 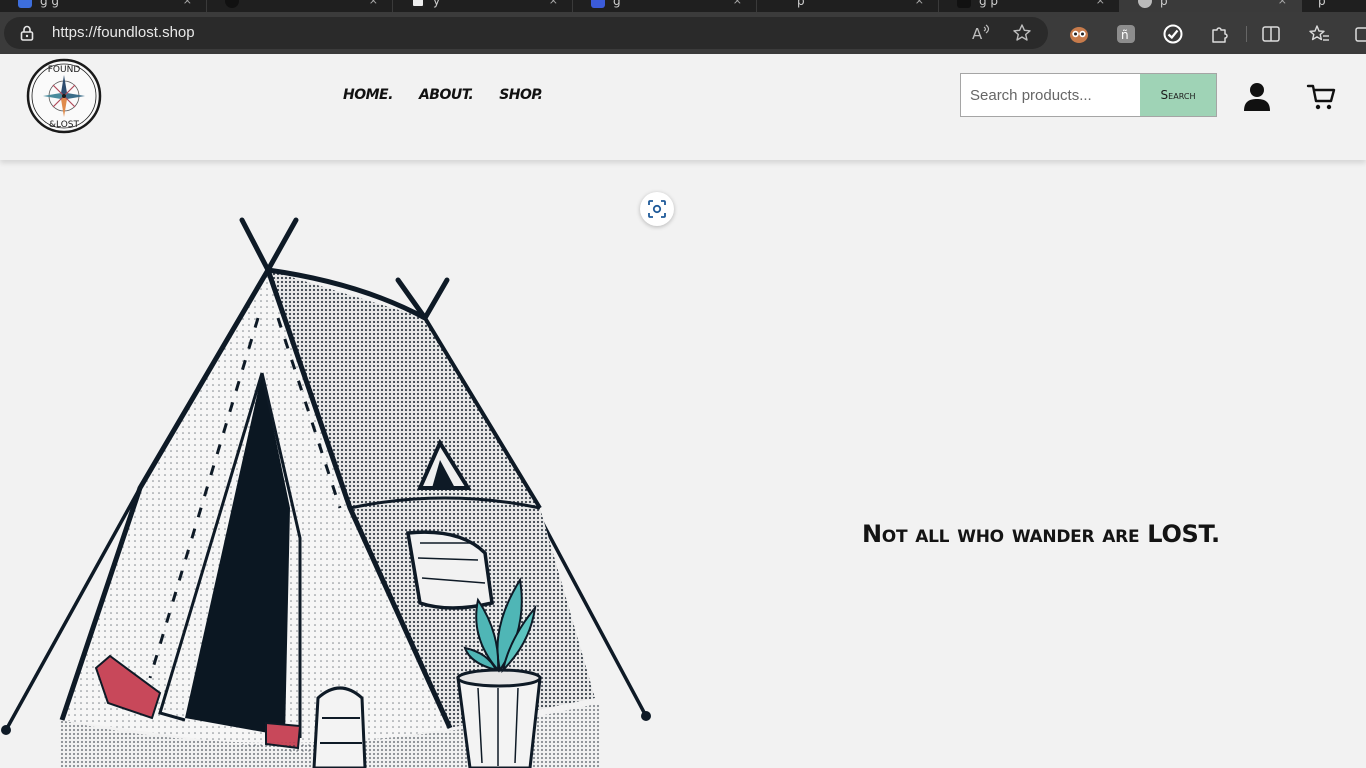 What do you see at coordinates (1220, 34) in the screenshot?
I see `puzzle-icon` at bounding box center [1220, 34].